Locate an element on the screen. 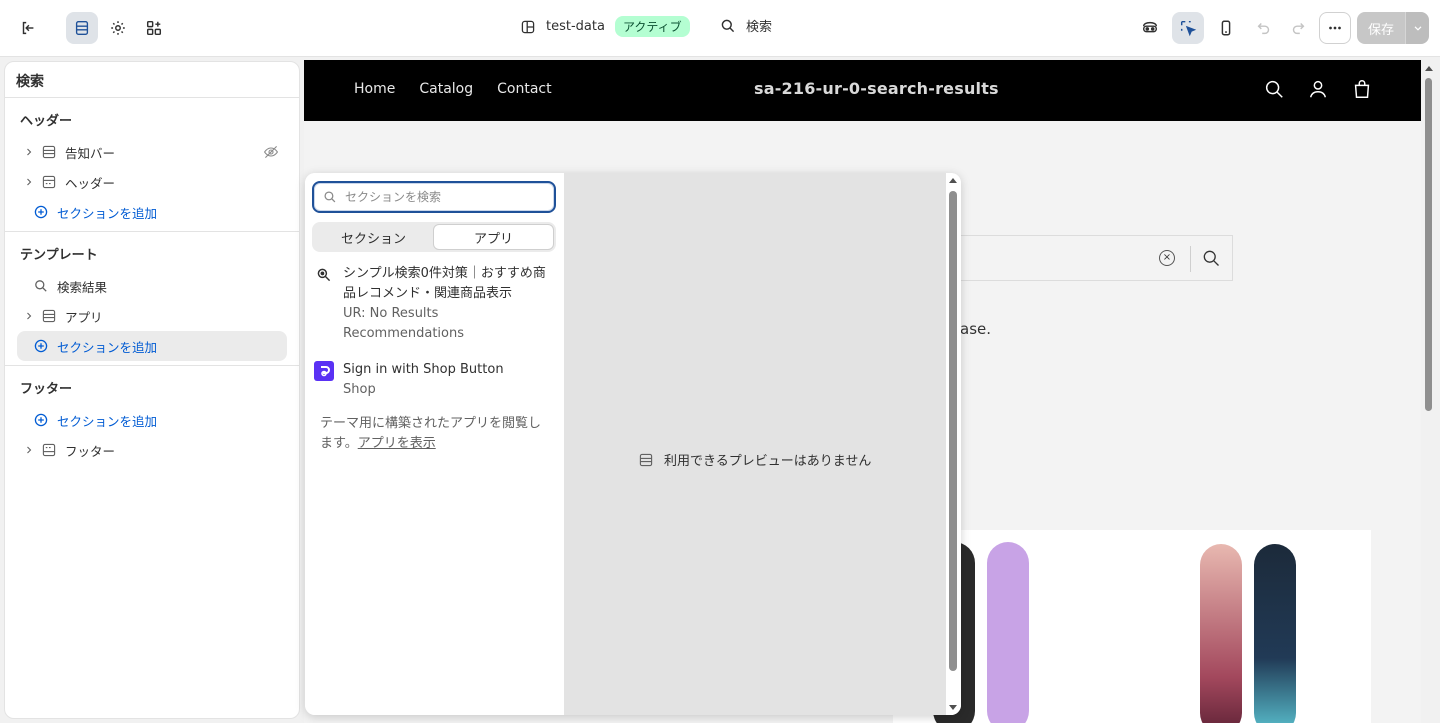 The height and width of the screenshot is (723, 1440). product-card is located at coordinates (1251, 626).